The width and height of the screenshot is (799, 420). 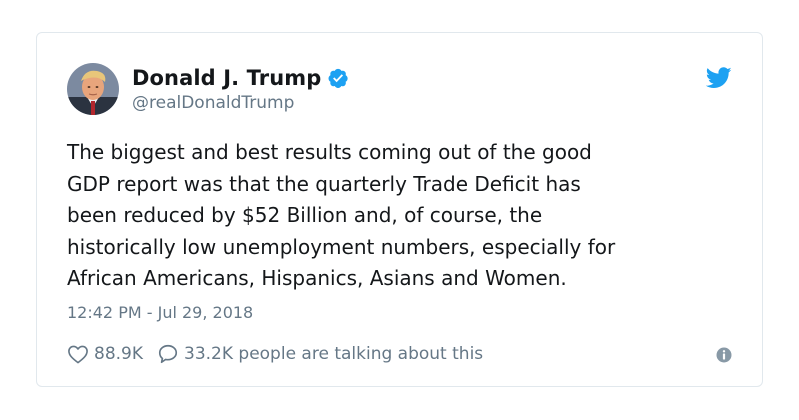 I want to click on verified-badge-icon, so click(x=338, y=78).